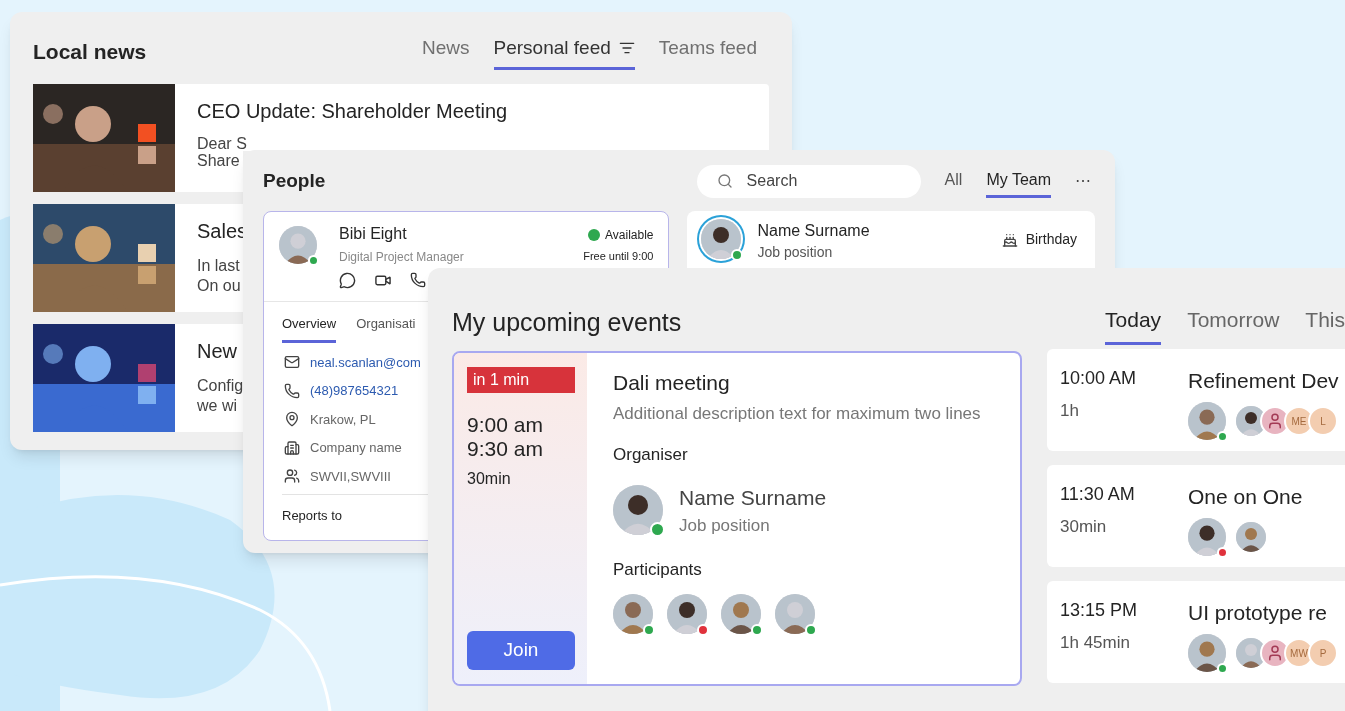  Describe the element at coordinates (365, 362) in the screenshot. I see `contact-link: neal.scanlan@com` at that location.